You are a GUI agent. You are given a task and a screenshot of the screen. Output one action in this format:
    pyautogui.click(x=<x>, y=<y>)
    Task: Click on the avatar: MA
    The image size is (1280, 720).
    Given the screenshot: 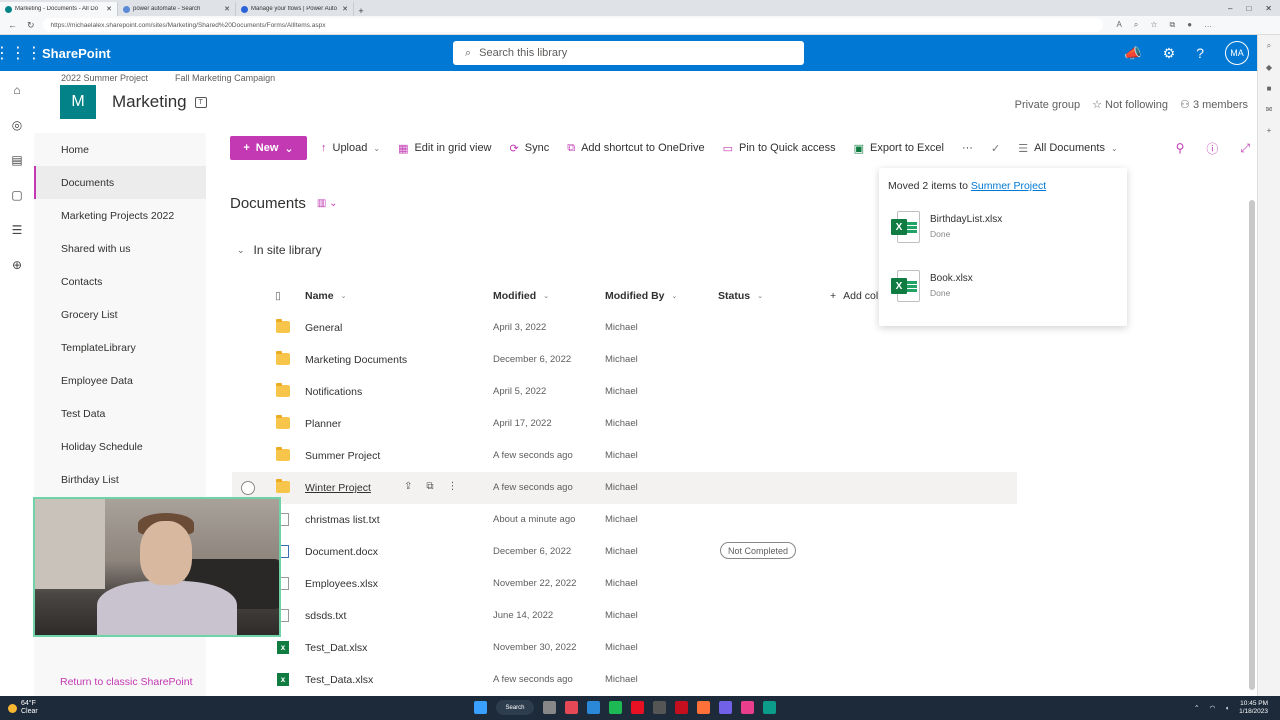 What is the action you would take?
    pyautogui.click(x=1237, y=53)
    